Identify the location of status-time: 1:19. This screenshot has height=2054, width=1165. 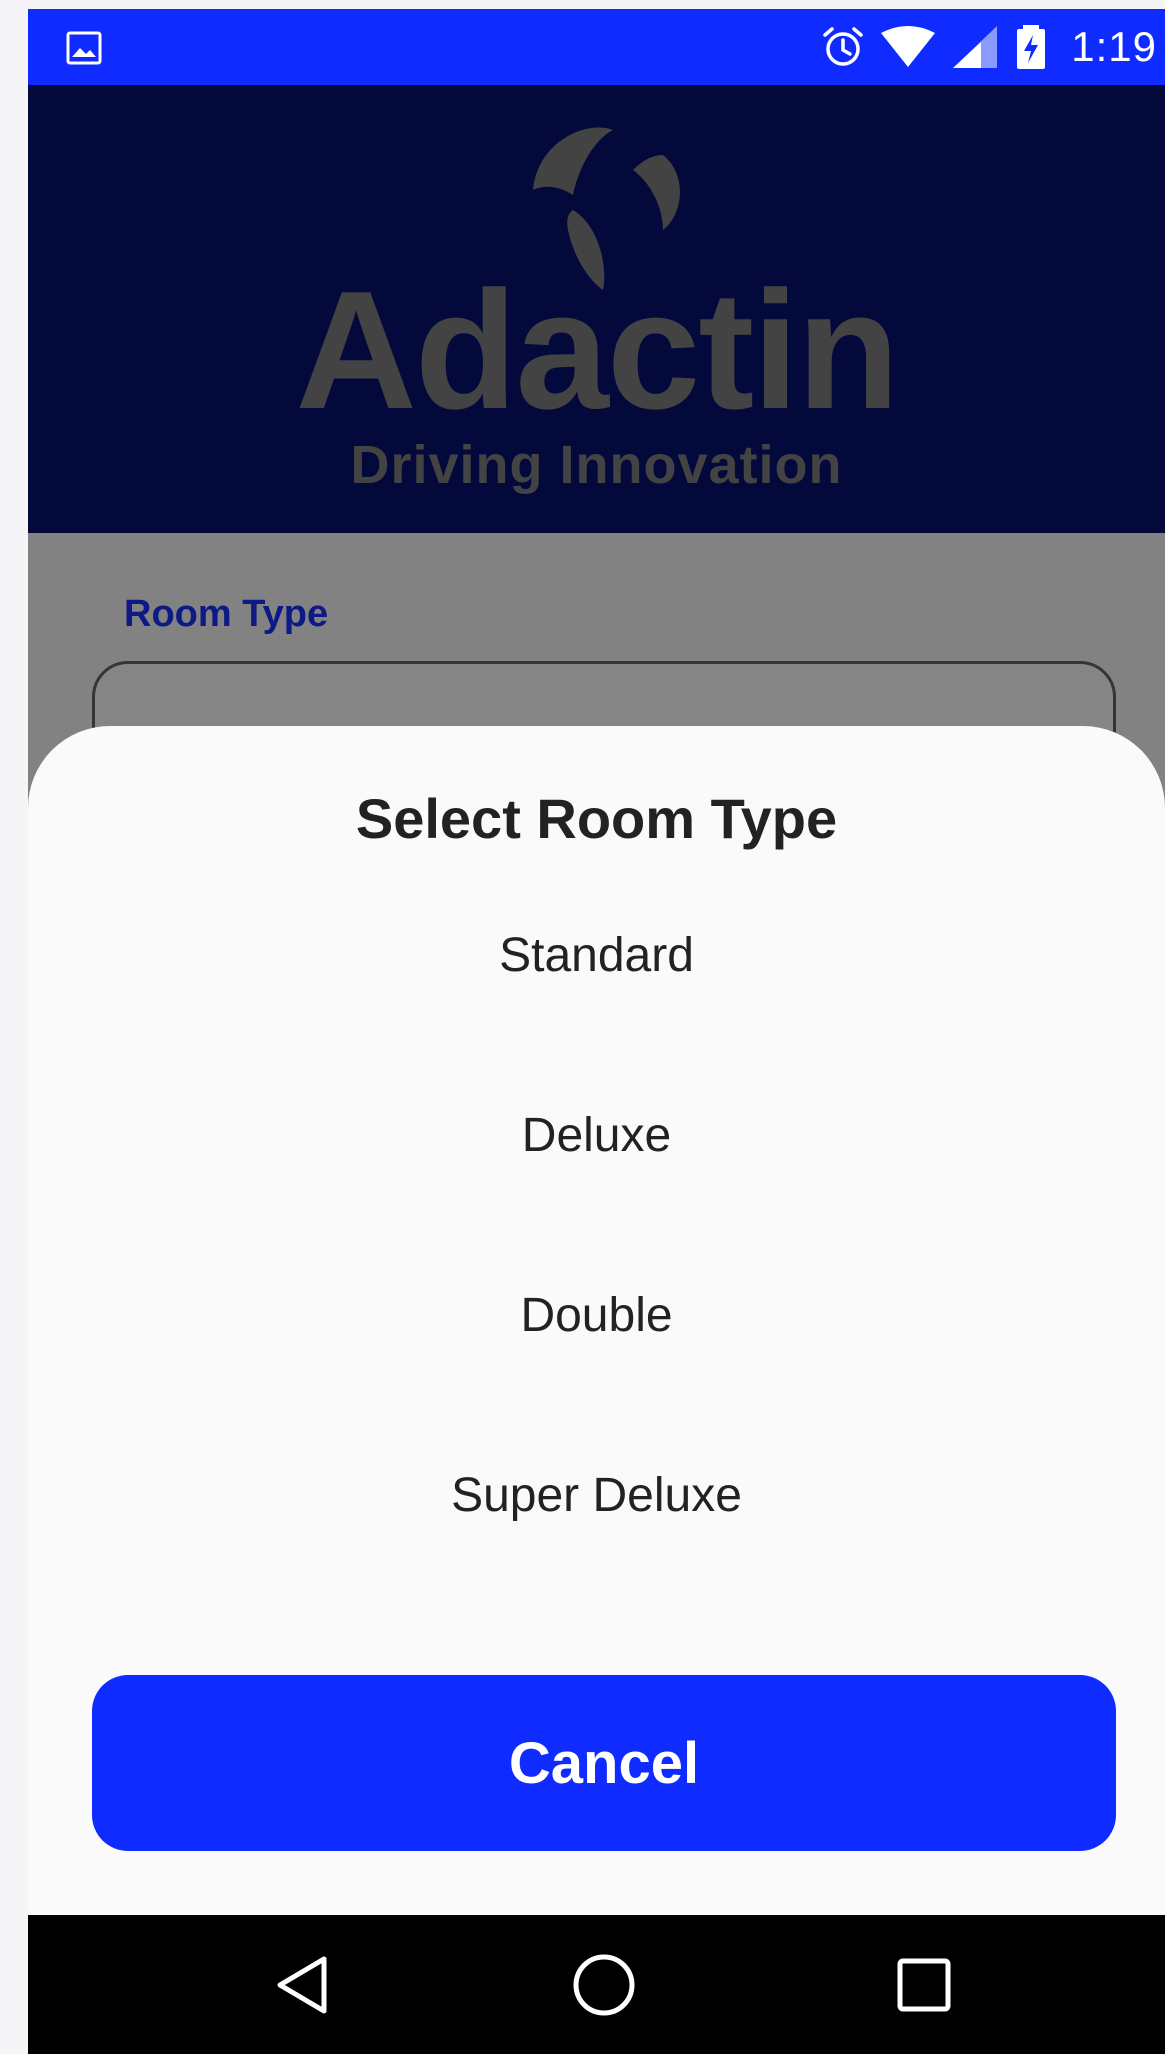
(1114, 46).